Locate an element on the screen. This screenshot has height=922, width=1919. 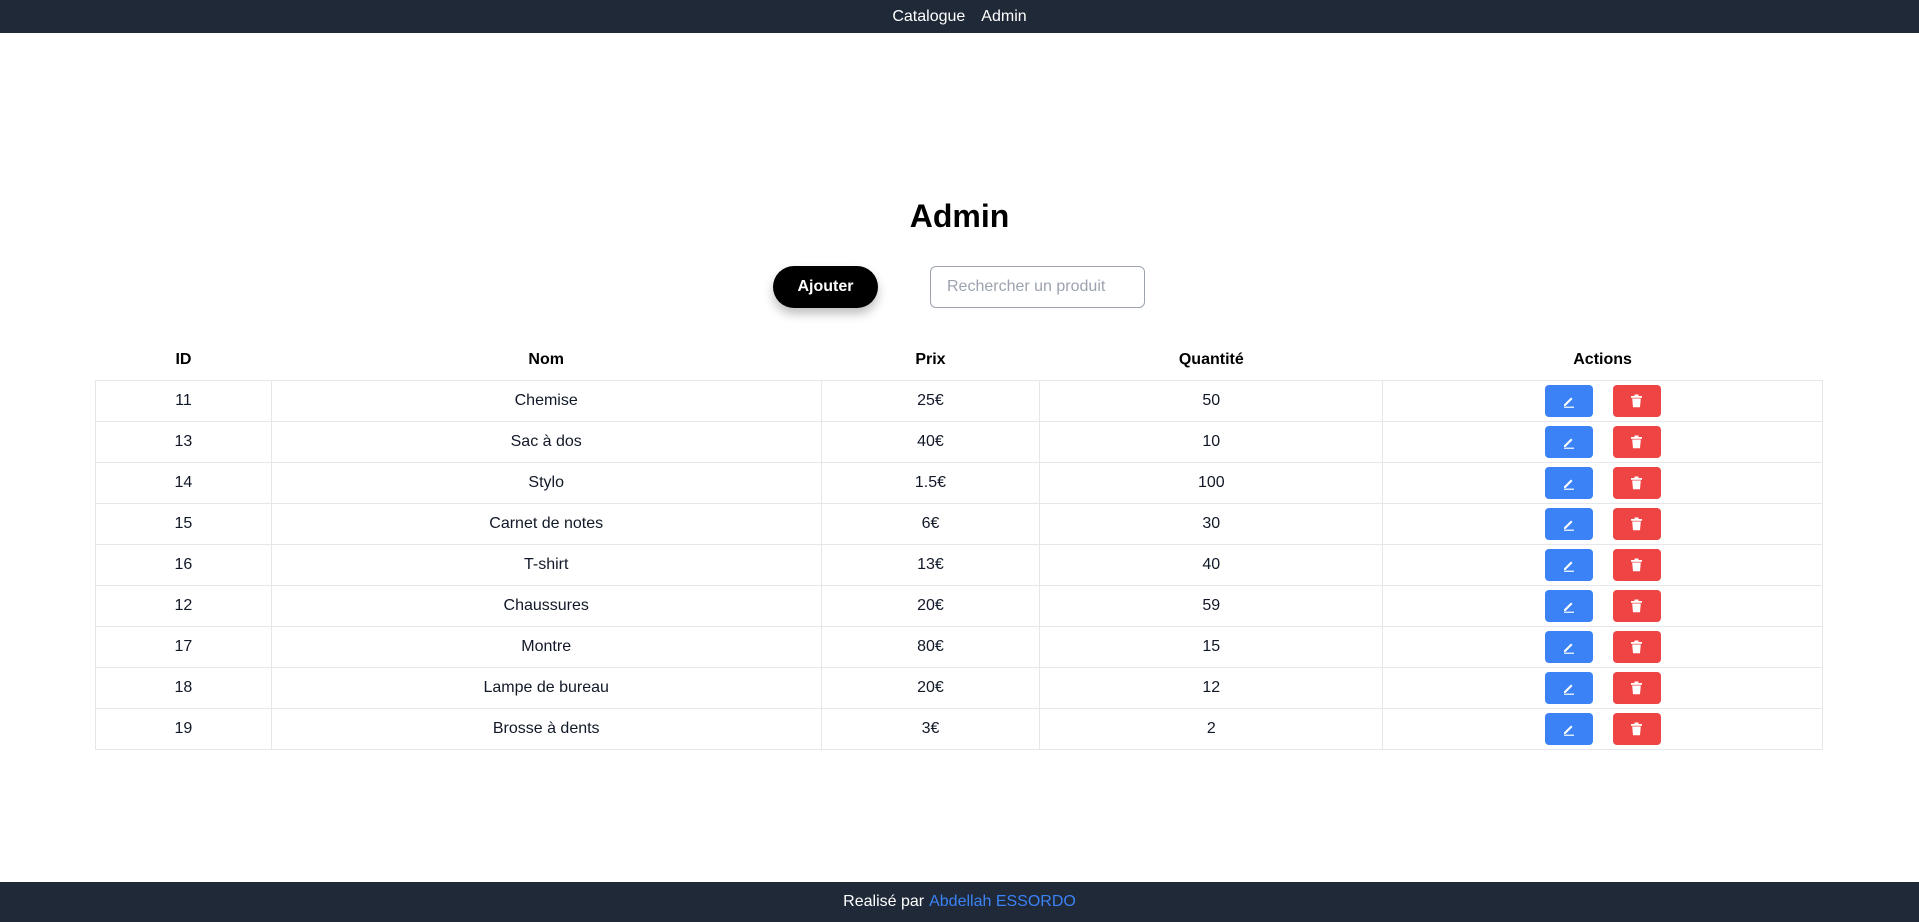
table-row: 13 Sac à dos 40€ 10 is located at coordinates (959, 442).